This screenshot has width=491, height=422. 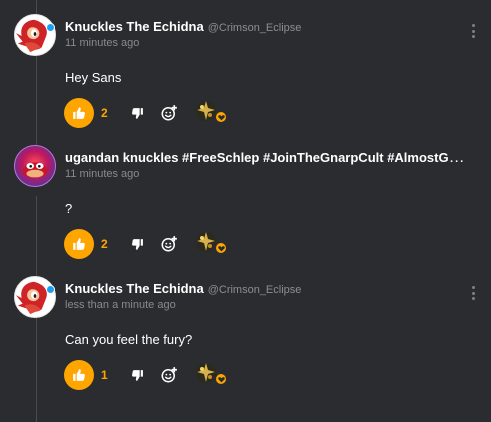 What do you see at coordinates (93, 77) in the screenshot?
I see `comment-text: Hey Sans` at bounding box center [93, 77].